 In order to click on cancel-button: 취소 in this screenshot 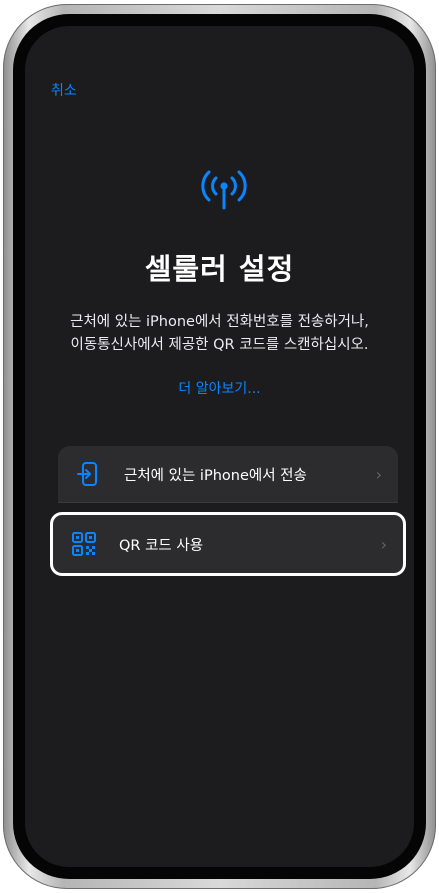, I will do `click(64, 90)`.